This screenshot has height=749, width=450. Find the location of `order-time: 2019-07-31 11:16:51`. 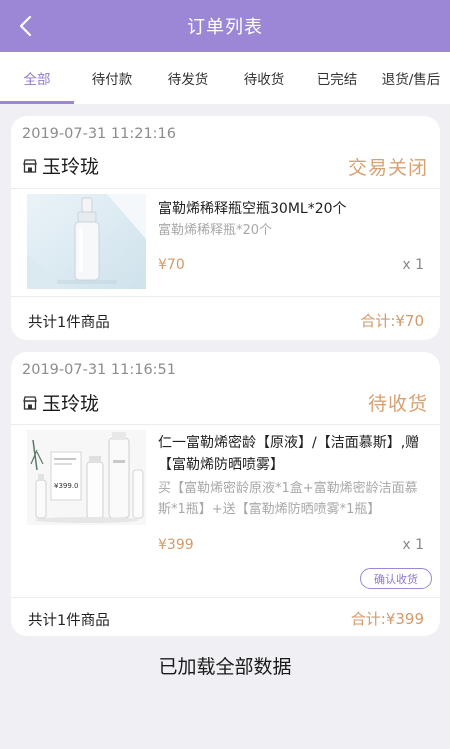

order-time: 2019-07-31 11:16:51 is located at coordinates (99, 370).